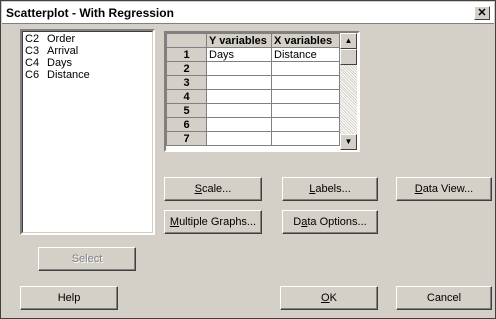  What do you see at coordinates (32, 75) in the screenshot?
I see `column-id: C6` at bounding box center [32, 75].